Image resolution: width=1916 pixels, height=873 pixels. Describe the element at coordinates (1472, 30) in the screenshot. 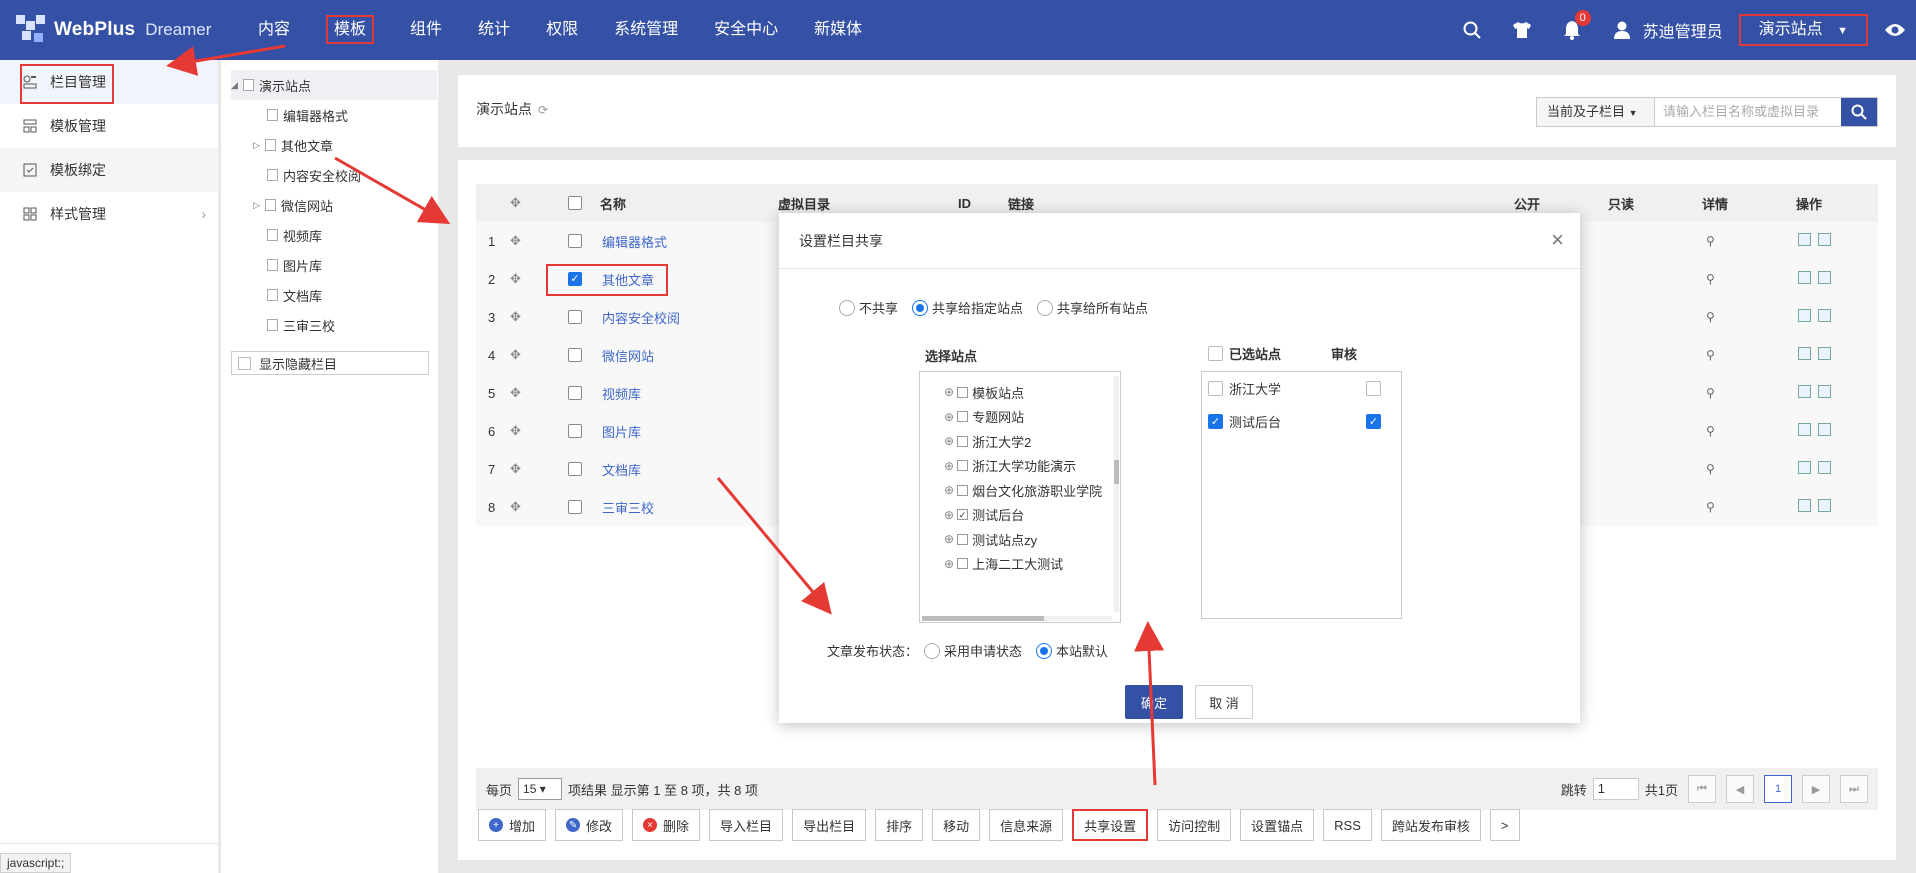

I see `search-icon` at that location.